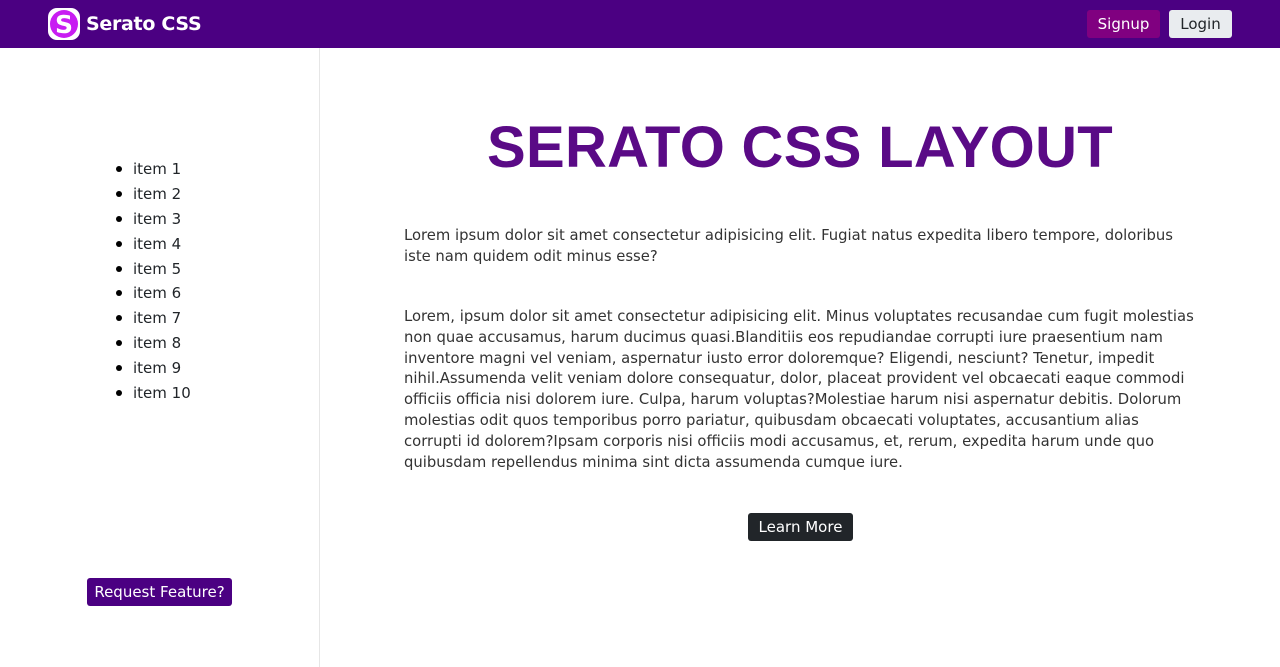  What do you see at coordinates (800, 527) in the screenshot?
I see `learn-more-button: Learn More` at bounding box center [800, 527].